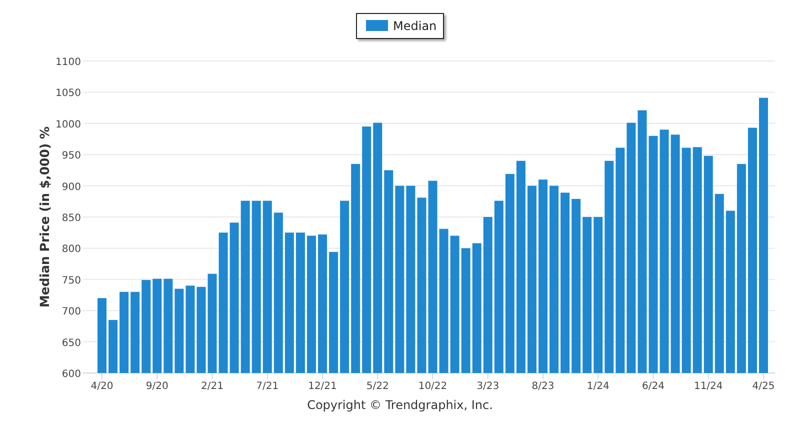 The width and height of the screenshot is (800, 434). Describe the element at coordinates (71, 218) in the screenshot. I see `y-tick-label: 850` at that location.